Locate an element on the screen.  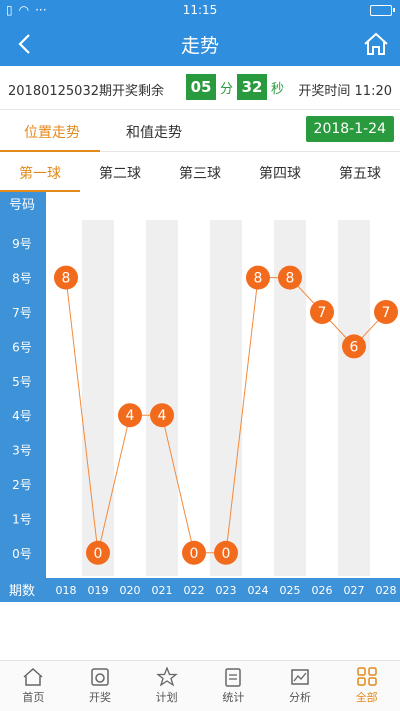
countdown-minutes: 05 is located at coordinates (201, 87).